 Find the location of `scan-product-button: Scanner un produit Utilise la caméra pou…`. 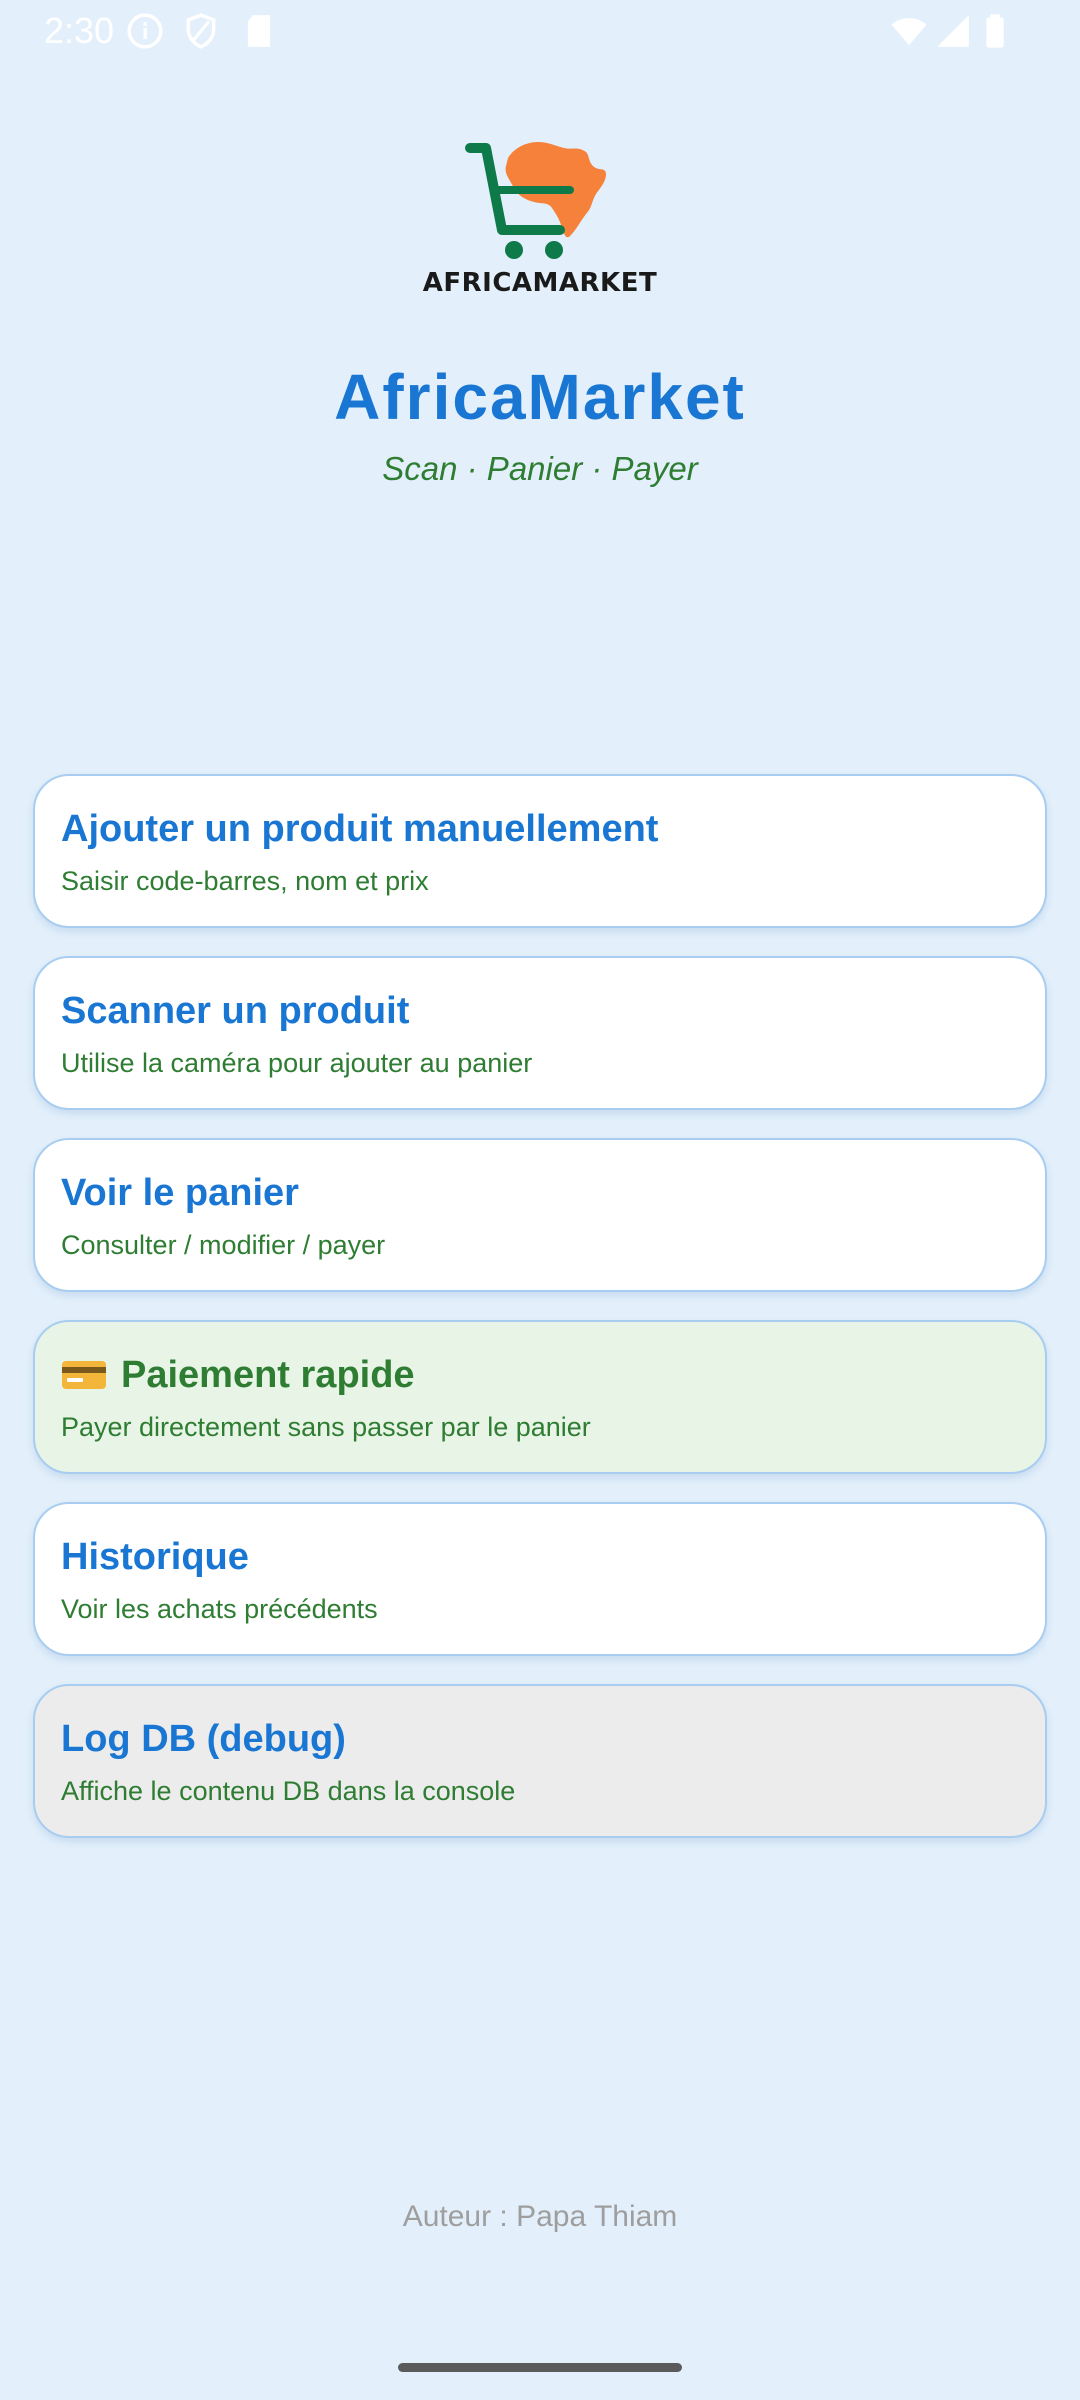

scan-product-button: Scanner un produit Utilise la caméra pou… is located at coordinates (540, 1033).